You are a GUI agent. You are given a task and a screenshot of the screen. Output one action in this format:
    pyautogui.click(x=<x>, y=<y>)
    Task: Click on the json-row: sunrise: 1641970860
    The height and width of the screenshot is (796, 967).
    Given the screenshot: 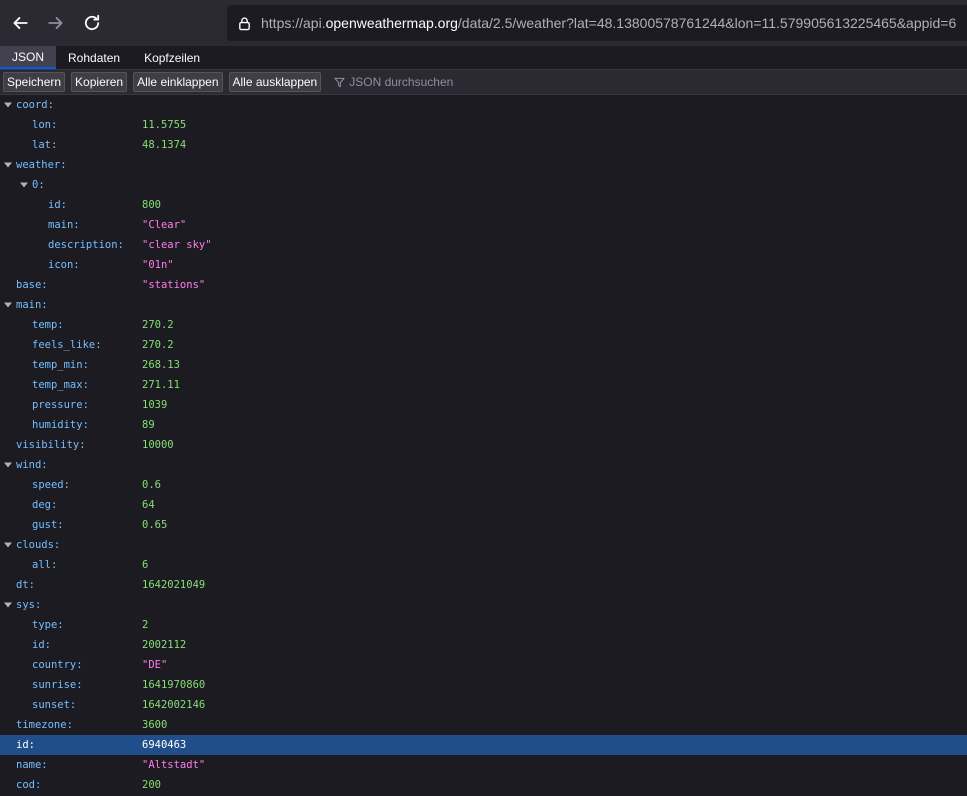 What is the action you would take?
    pyautogui.click(x=483, y=685)
    